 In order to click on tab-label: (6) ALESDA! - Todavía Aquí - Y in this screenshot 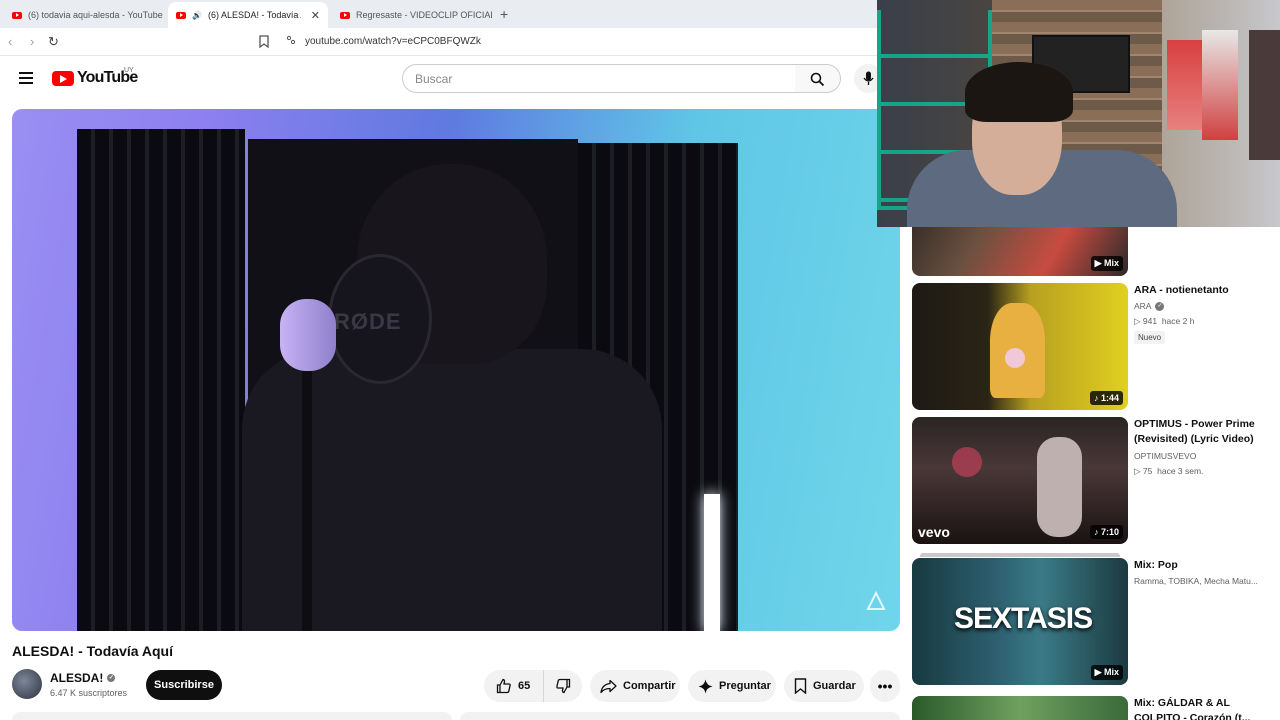, I will do `click(254, 15)`.